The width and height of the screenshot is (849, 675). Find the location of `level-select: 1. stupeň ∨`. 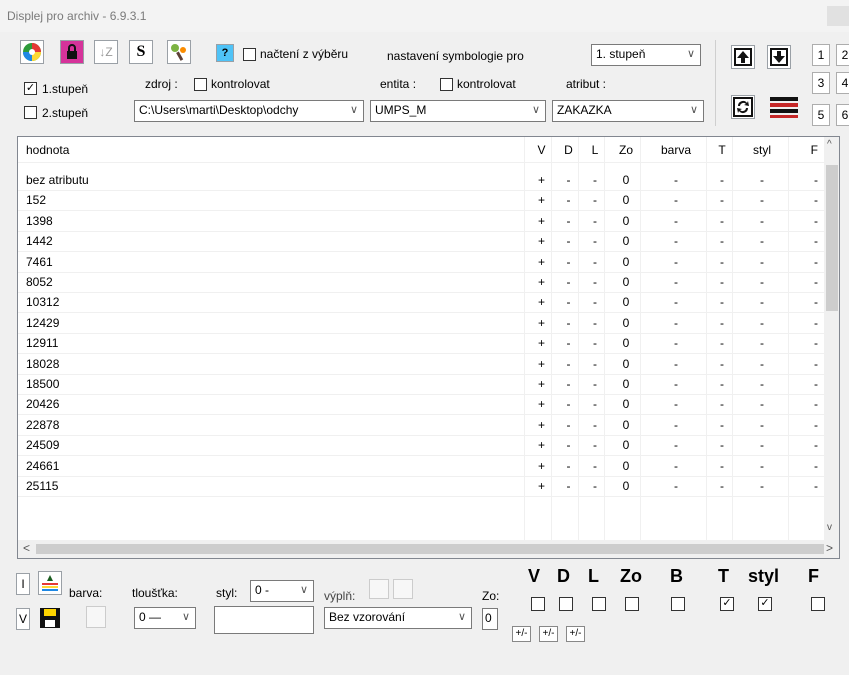

level-select: 1. stupeň ∨ is located at coordinates (646, 55).